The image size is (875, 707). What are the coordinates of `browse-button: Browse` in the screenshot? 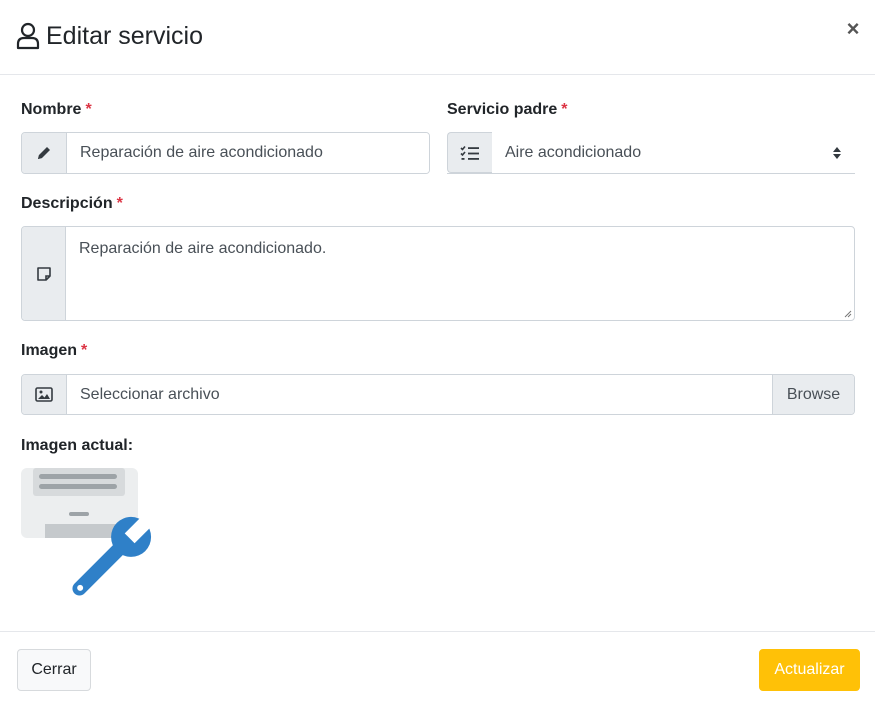 It's located at (813, 394).